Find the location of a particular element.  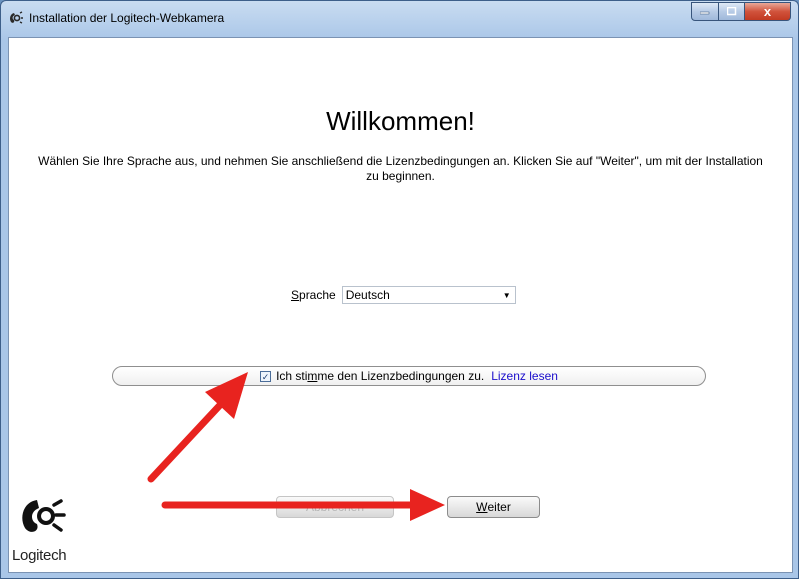

read-license-link: Lizenz lesen is located at coordinates (524, 376).